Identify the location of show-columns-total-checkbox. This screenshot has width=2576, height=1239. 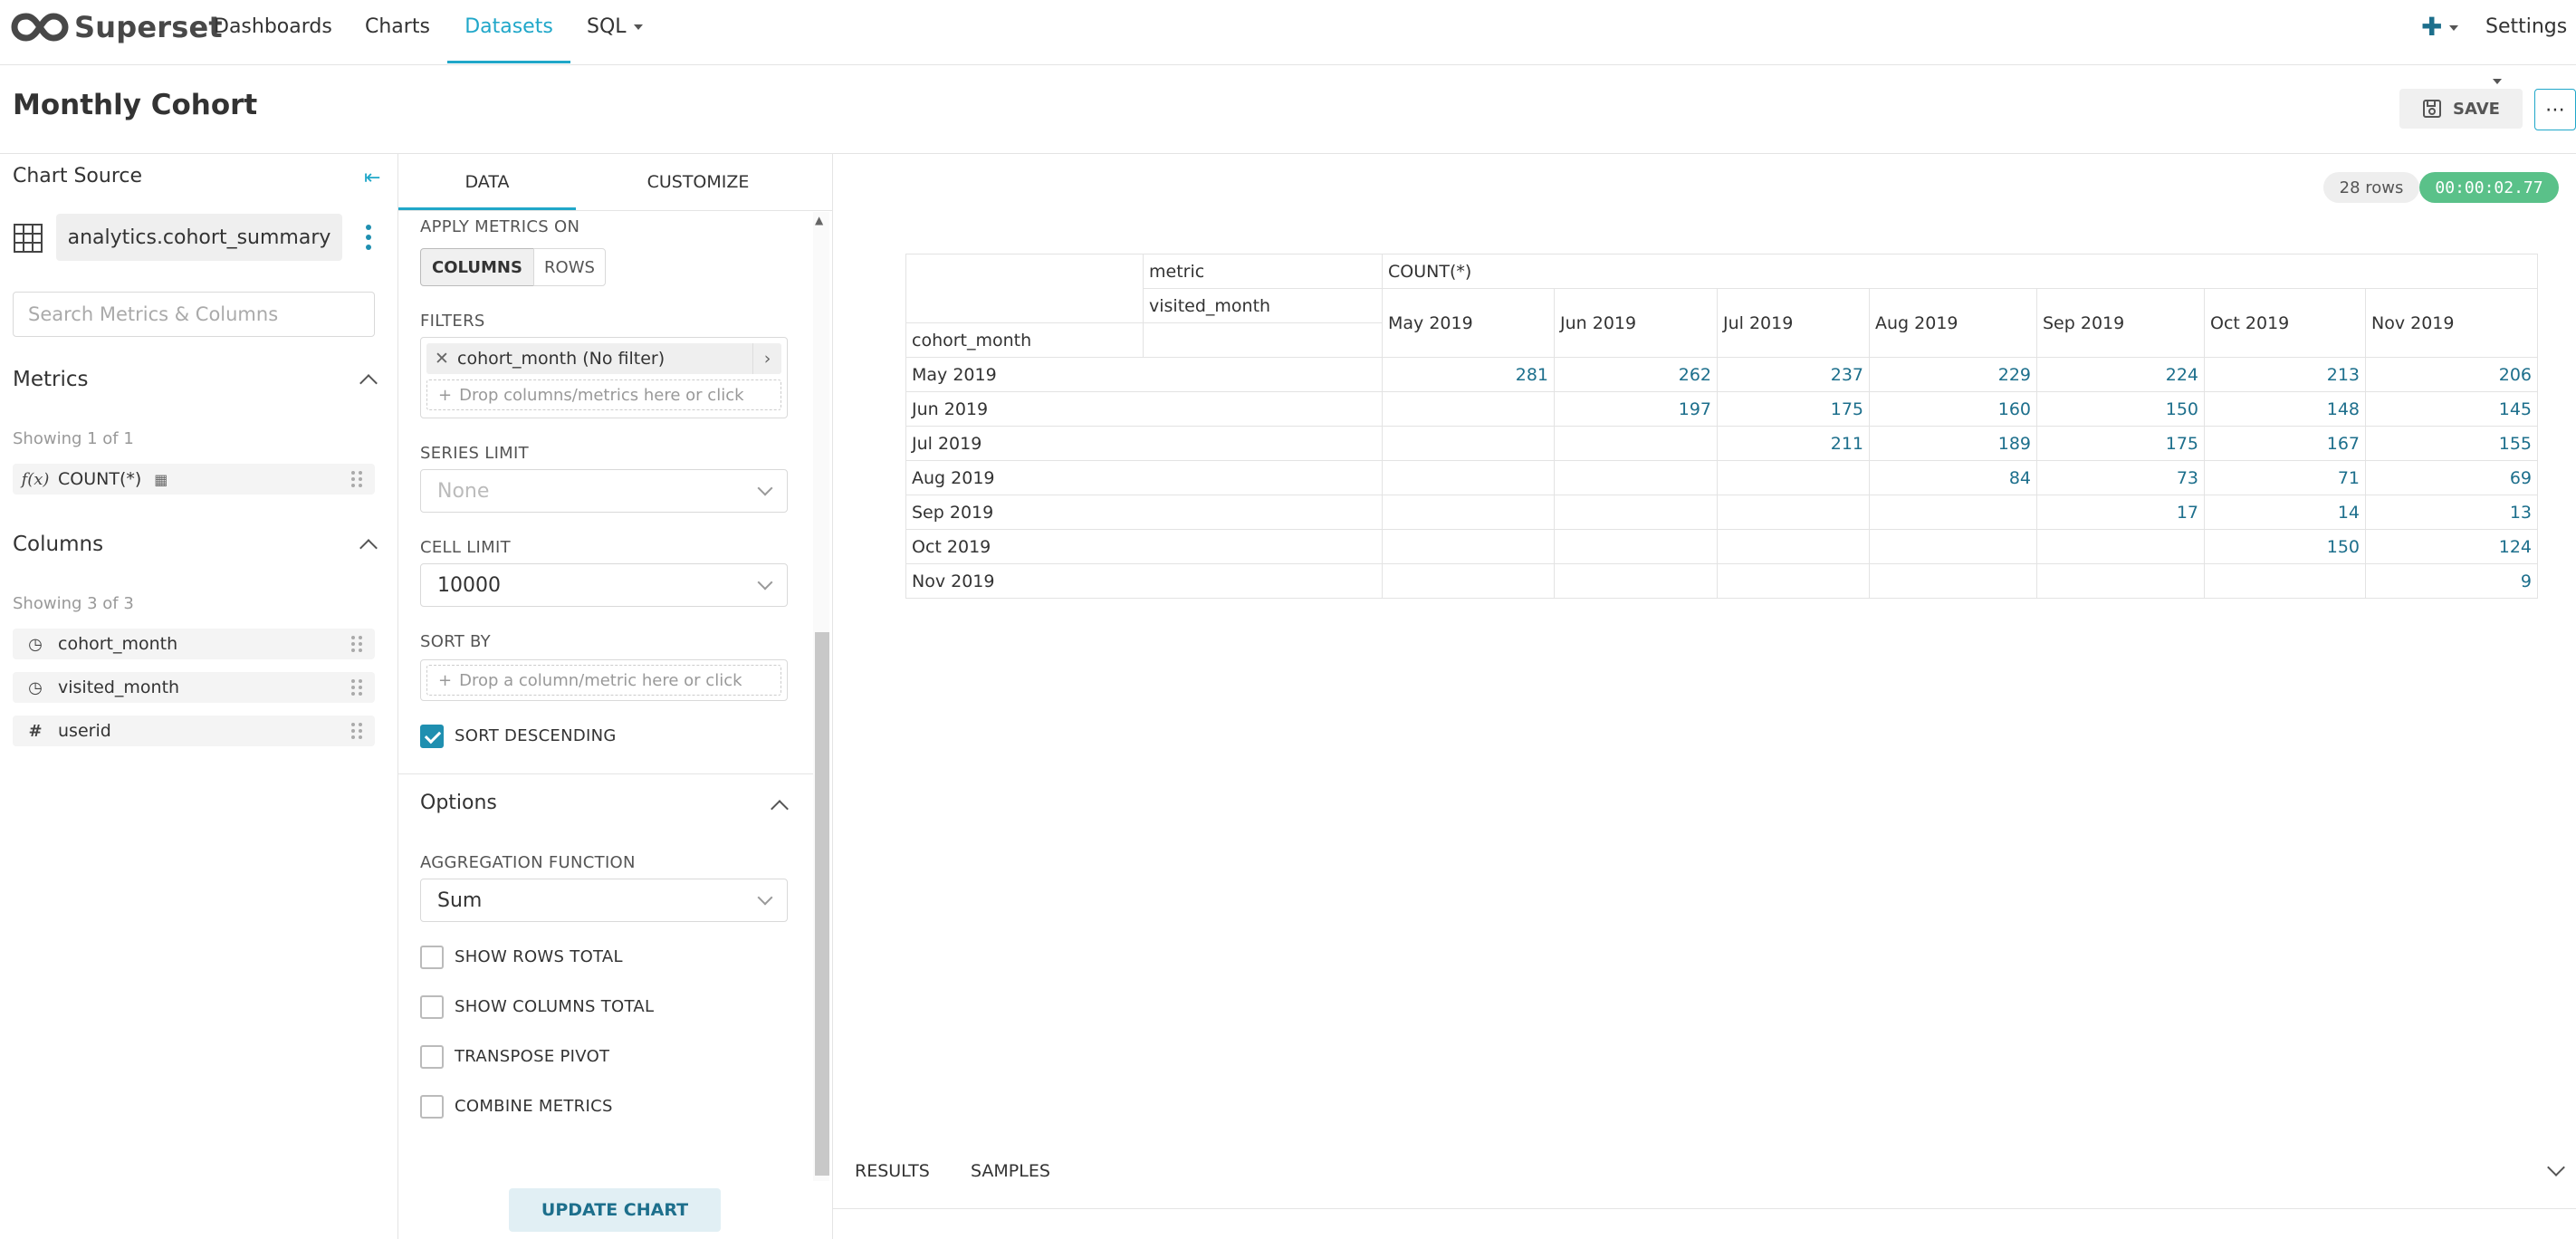
(432, 1007).